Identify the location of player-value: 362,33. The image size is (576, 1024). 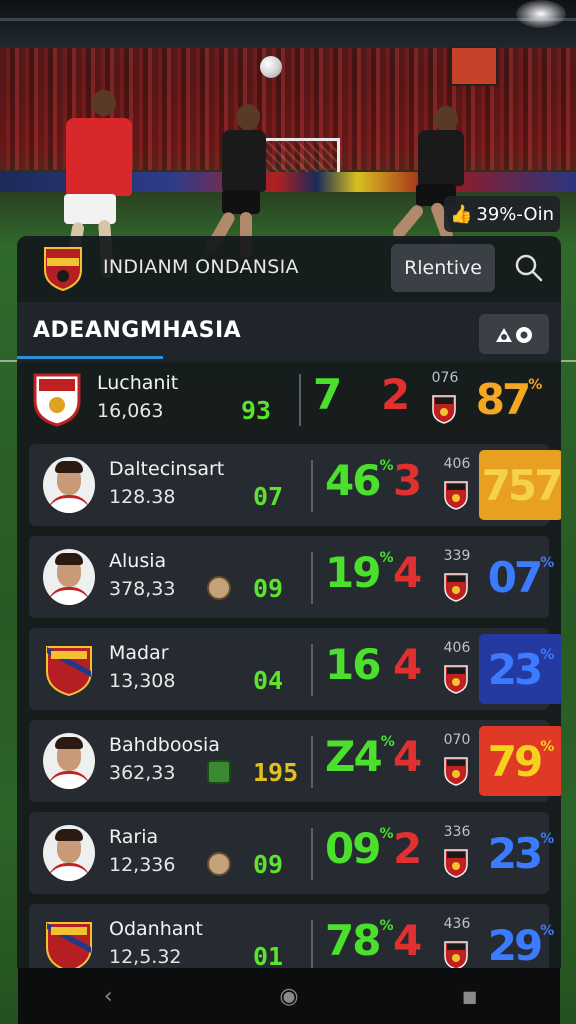
(142, 773).